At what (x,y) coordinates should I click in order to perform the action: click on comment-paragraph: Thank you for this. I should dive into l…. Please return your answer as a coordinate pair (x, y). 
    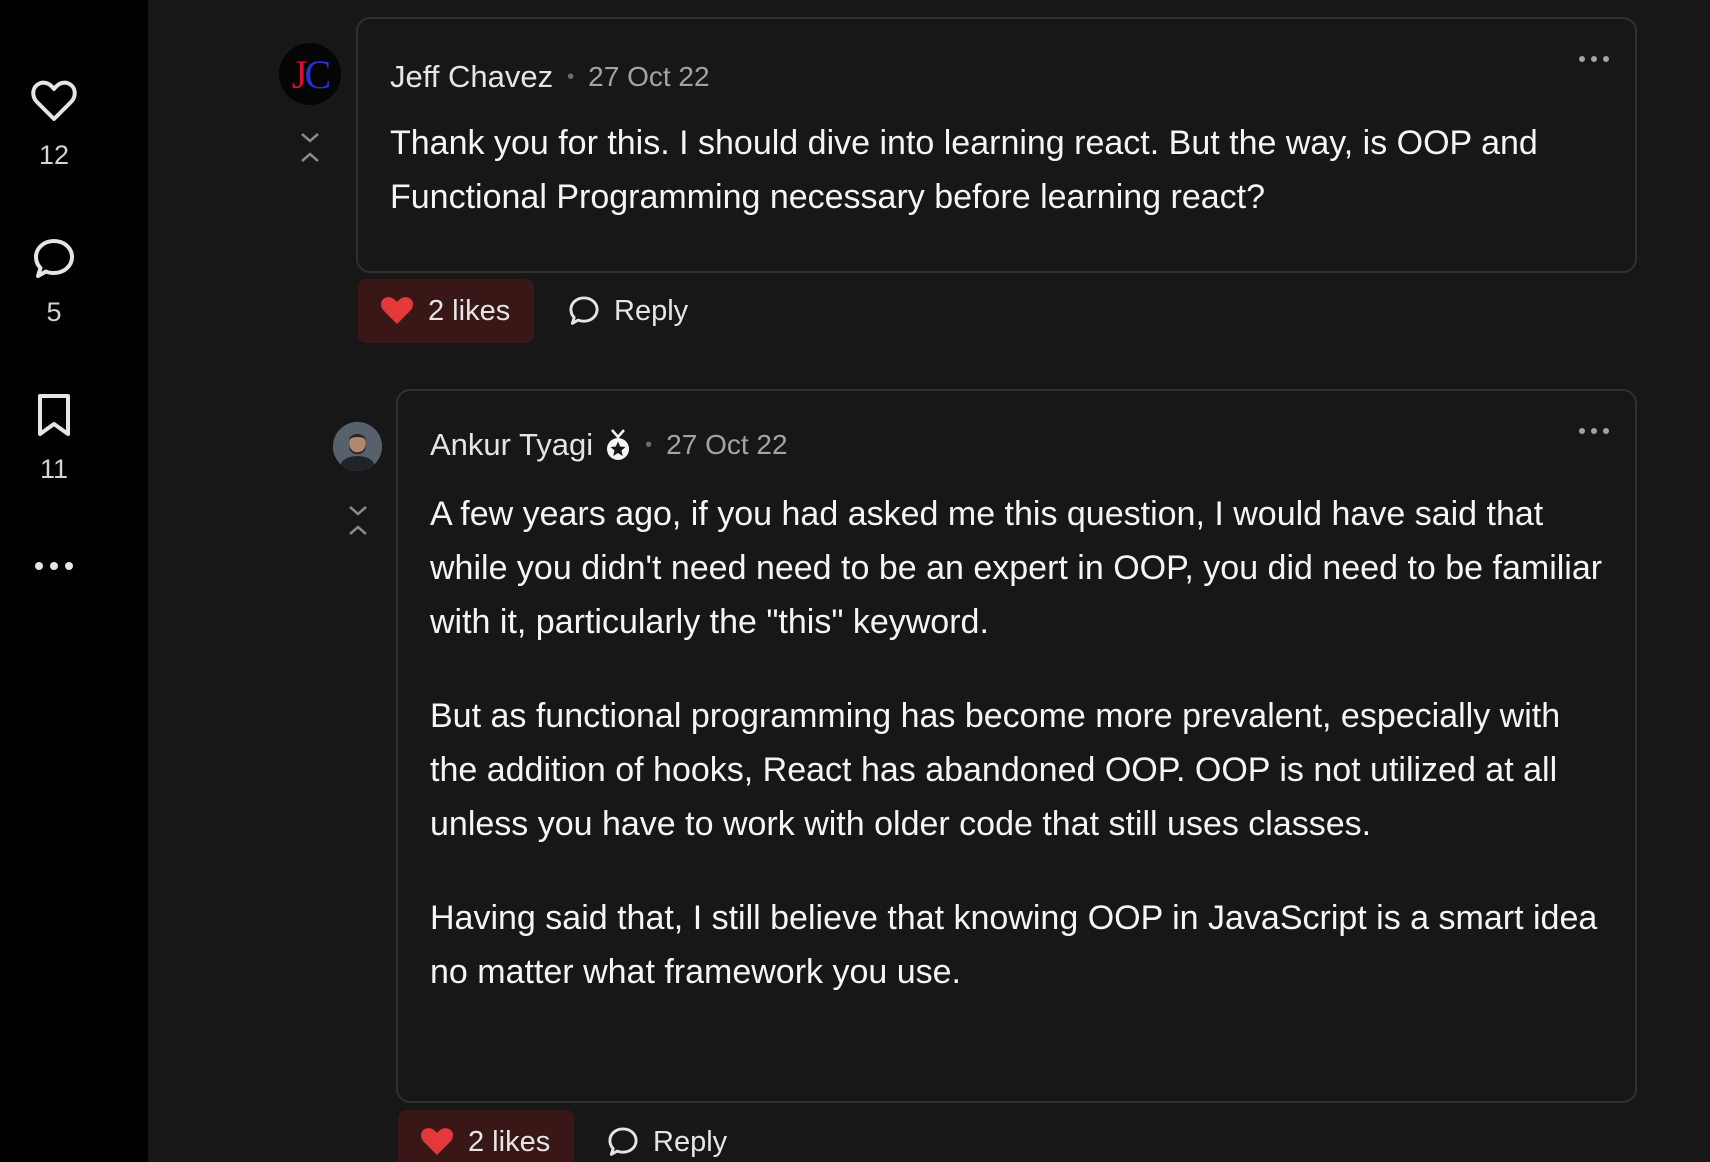
    Looking at the image, I should click on (964, 170).